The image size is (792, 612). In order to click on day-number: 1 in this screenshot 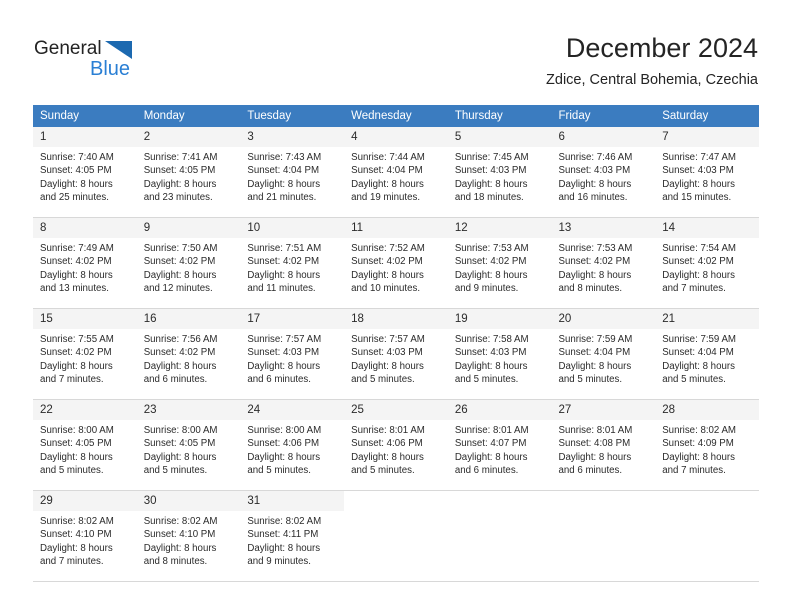, I will do `click(85, 137)`.